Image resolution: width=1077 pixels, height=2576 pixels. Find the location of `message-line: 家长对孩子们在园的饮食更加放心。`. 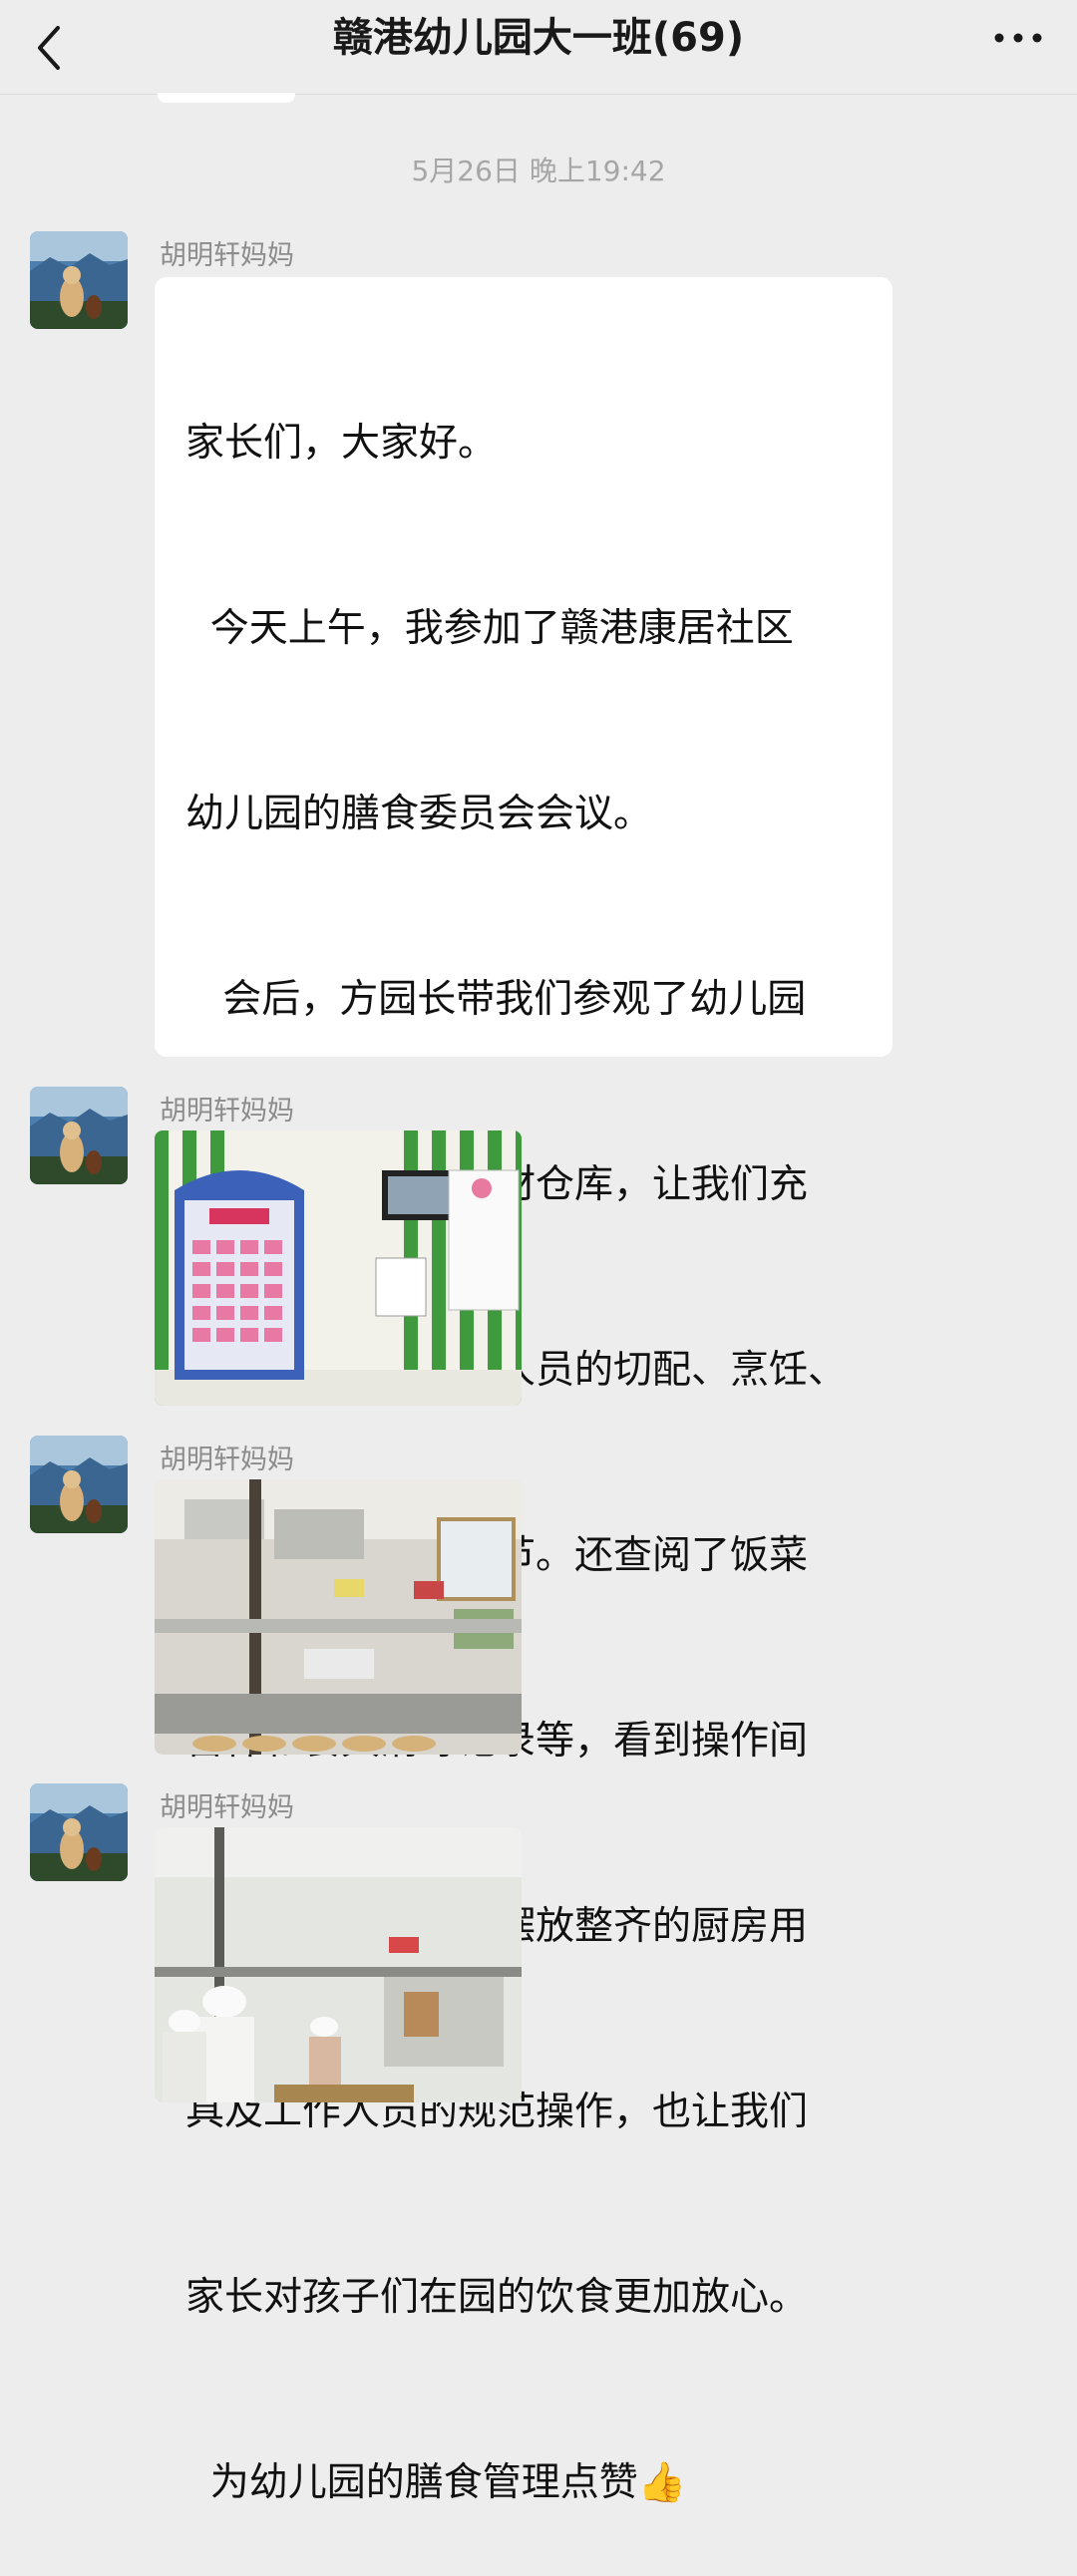

message-line: 家长对孩子们在园的饮食更加放心。 is located at coordinates (497, 2297).